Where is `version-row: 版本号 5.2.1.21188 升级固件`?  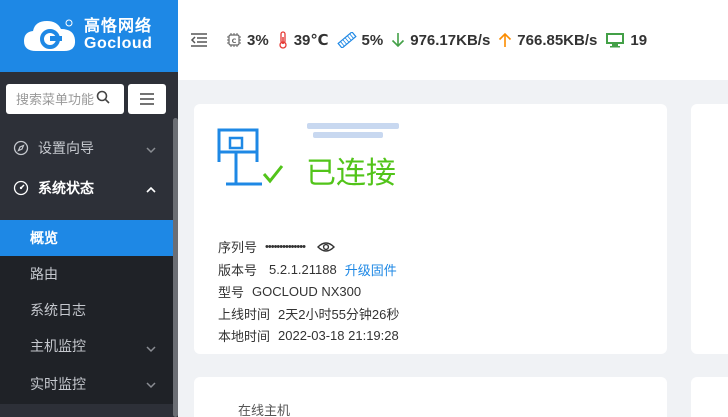 version-row: 版本号 5.2.1.21188 升级固件 is located at coordinates (307, 269).